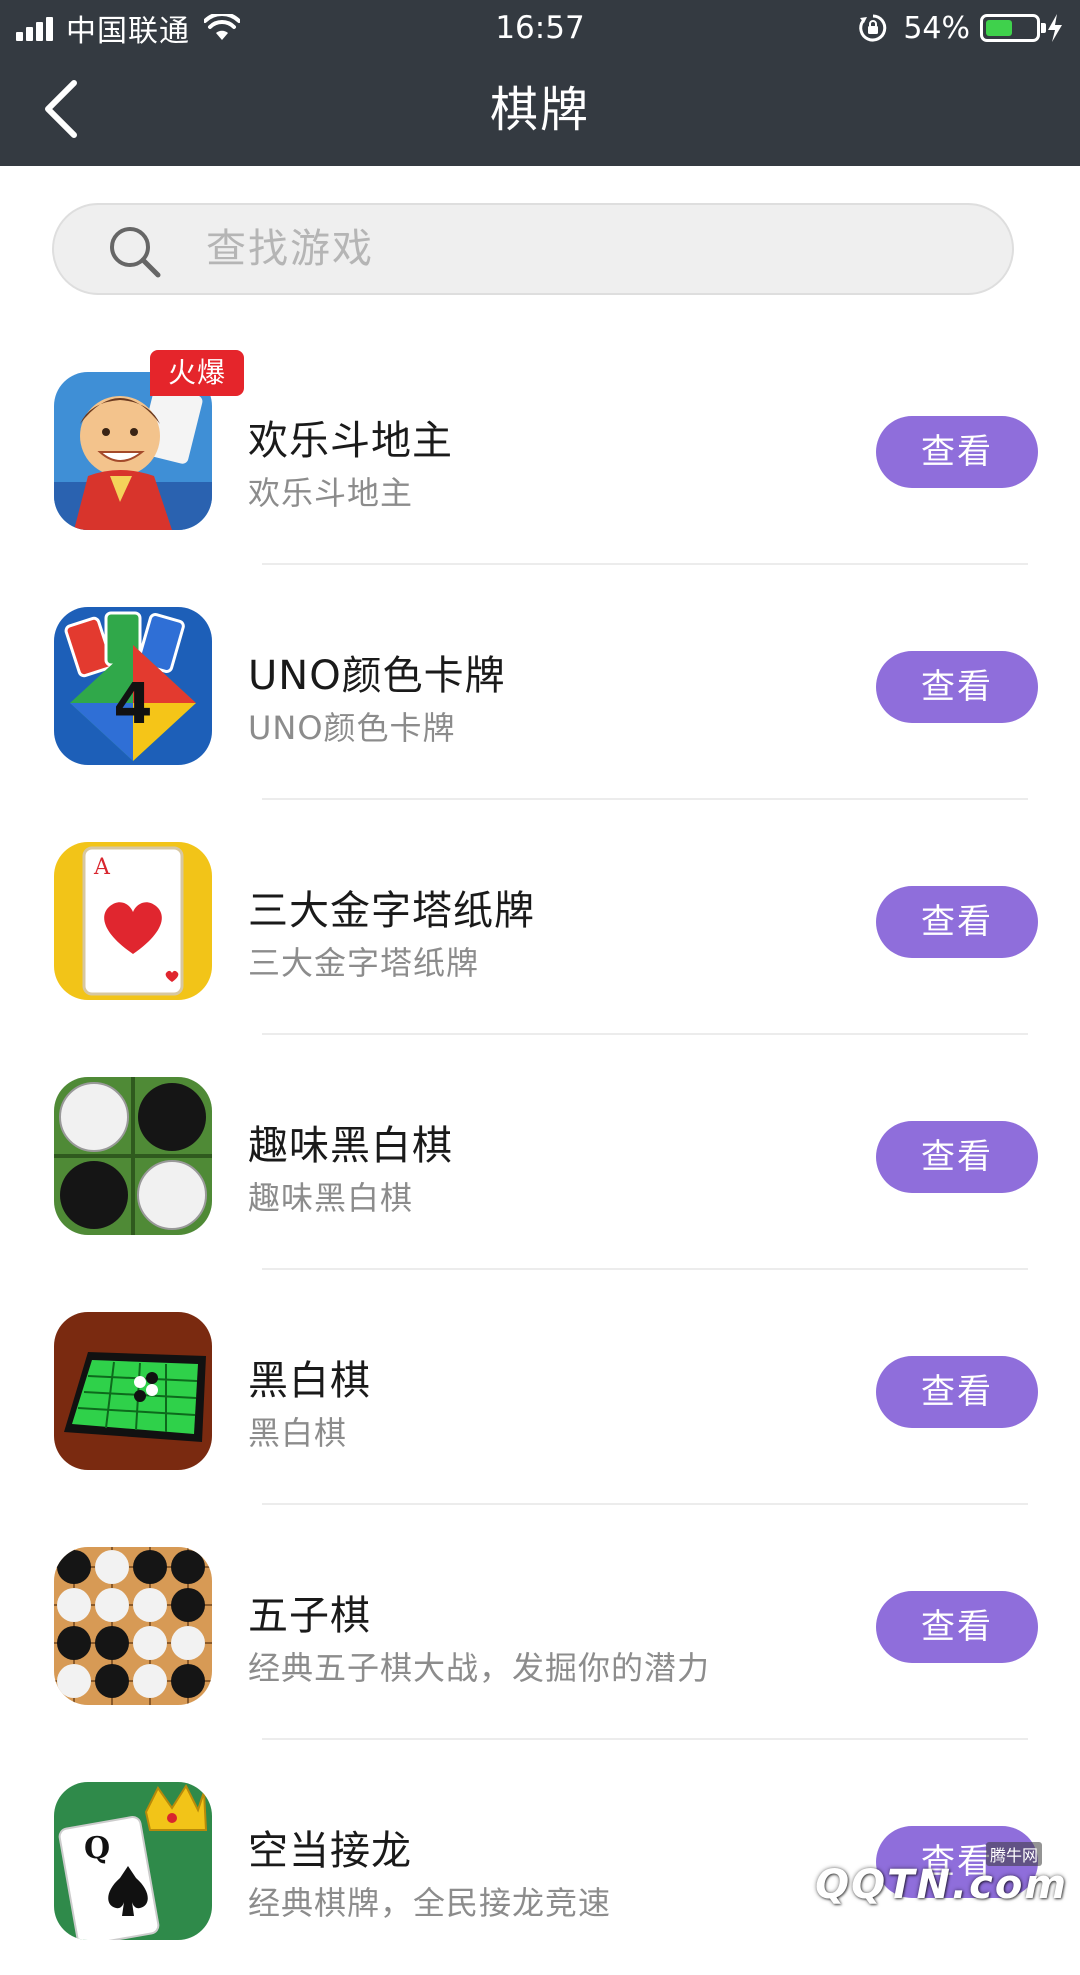 The image size is (1080, 1975). Describe the element at coordinates (133, 1861) in the screenshot. I see `freecell-app-icon: Q` at that location.